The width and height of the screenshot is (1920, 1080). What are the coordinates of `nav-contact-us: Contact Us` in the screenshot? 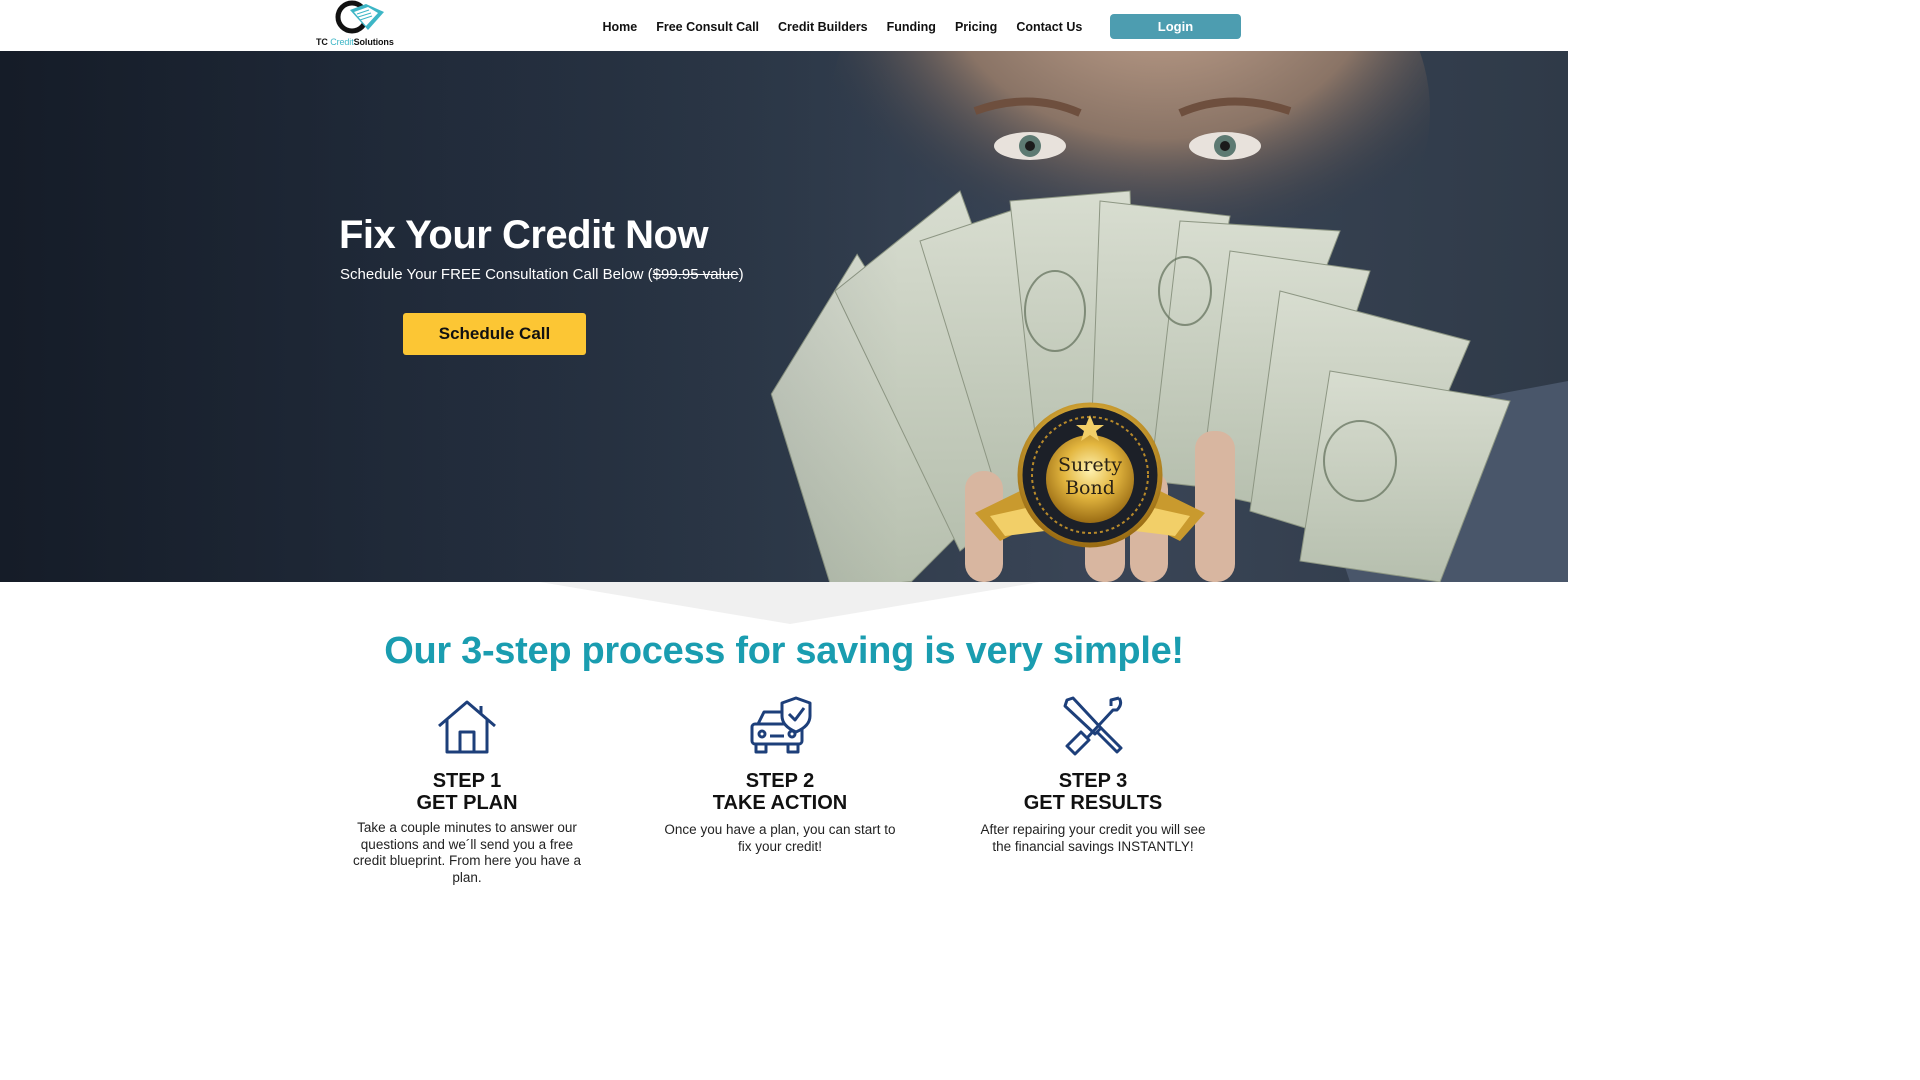 It's located at (1049, 27).